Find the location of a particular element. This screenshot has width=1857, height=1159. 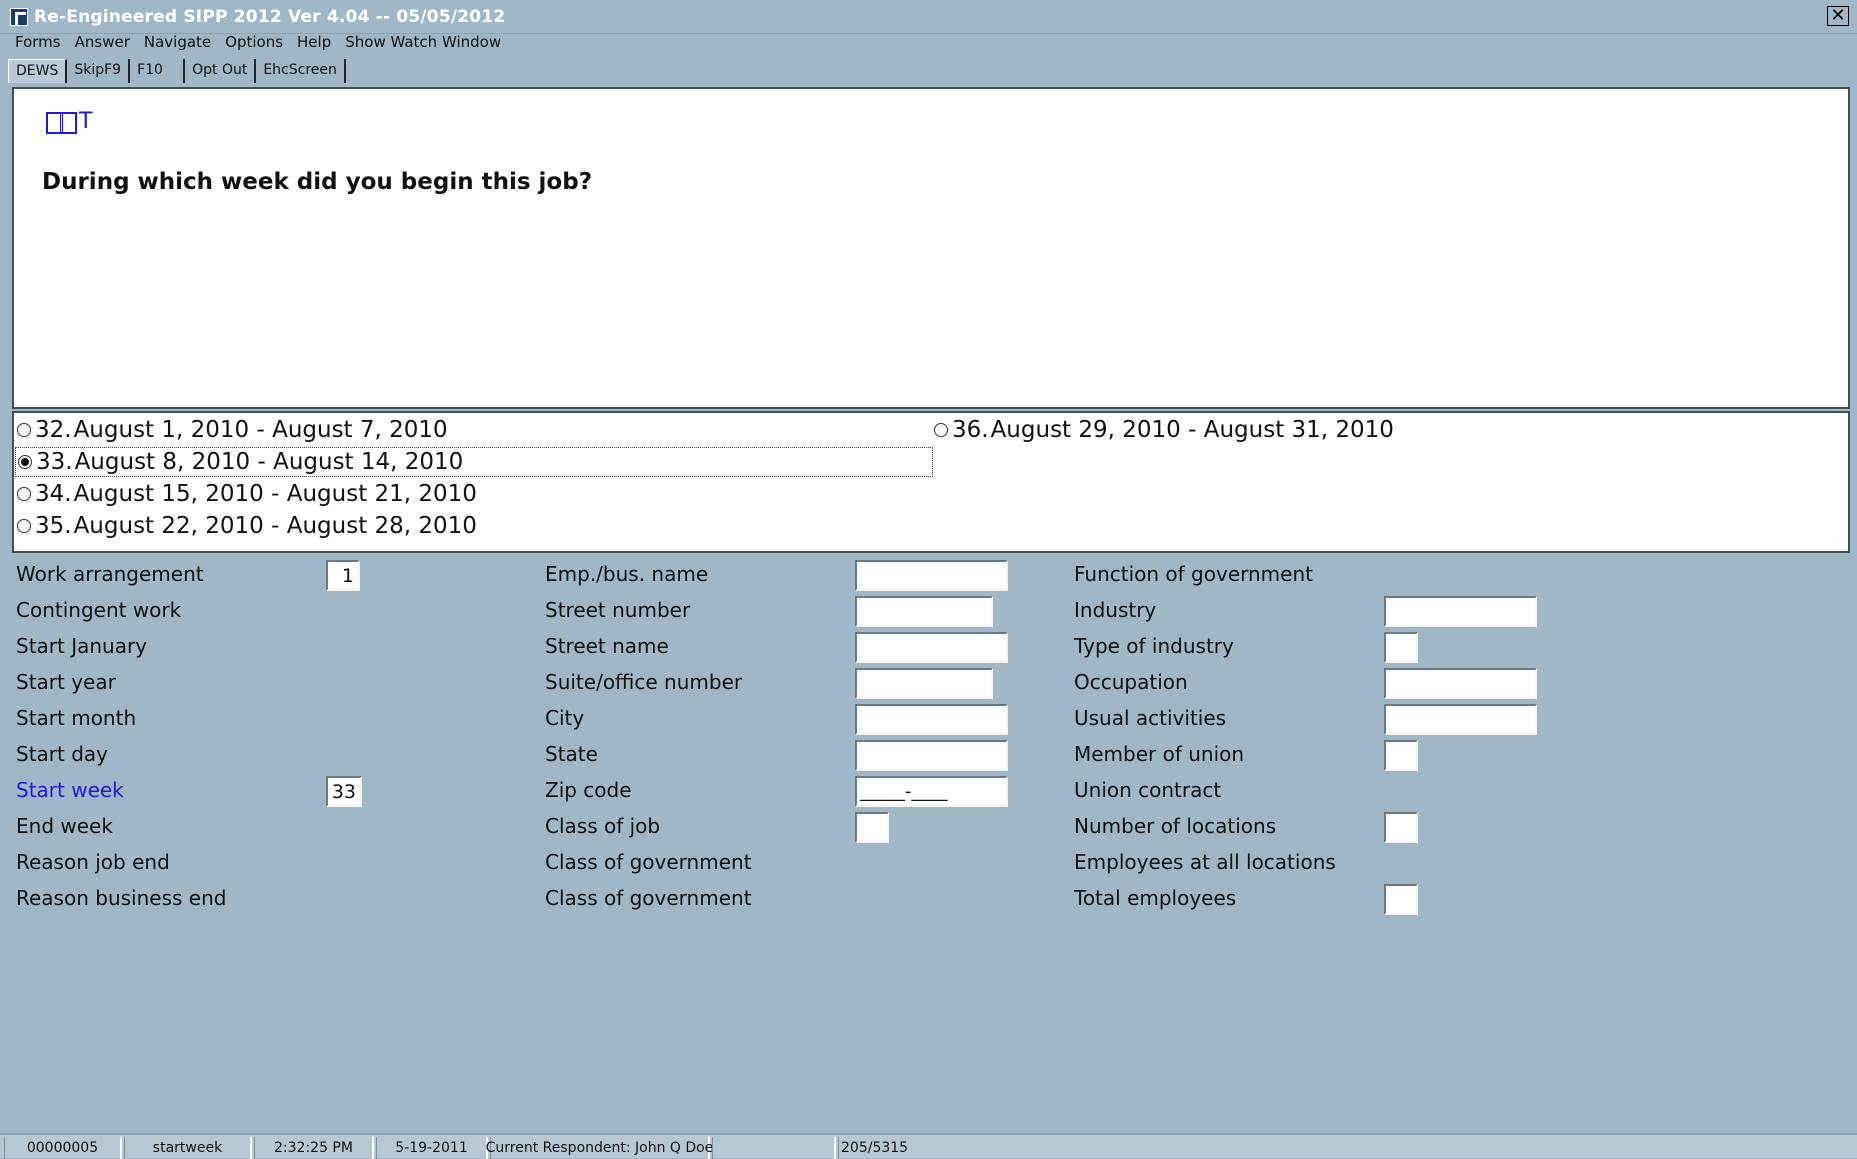

app-icon is located at coordinates (19, 16).